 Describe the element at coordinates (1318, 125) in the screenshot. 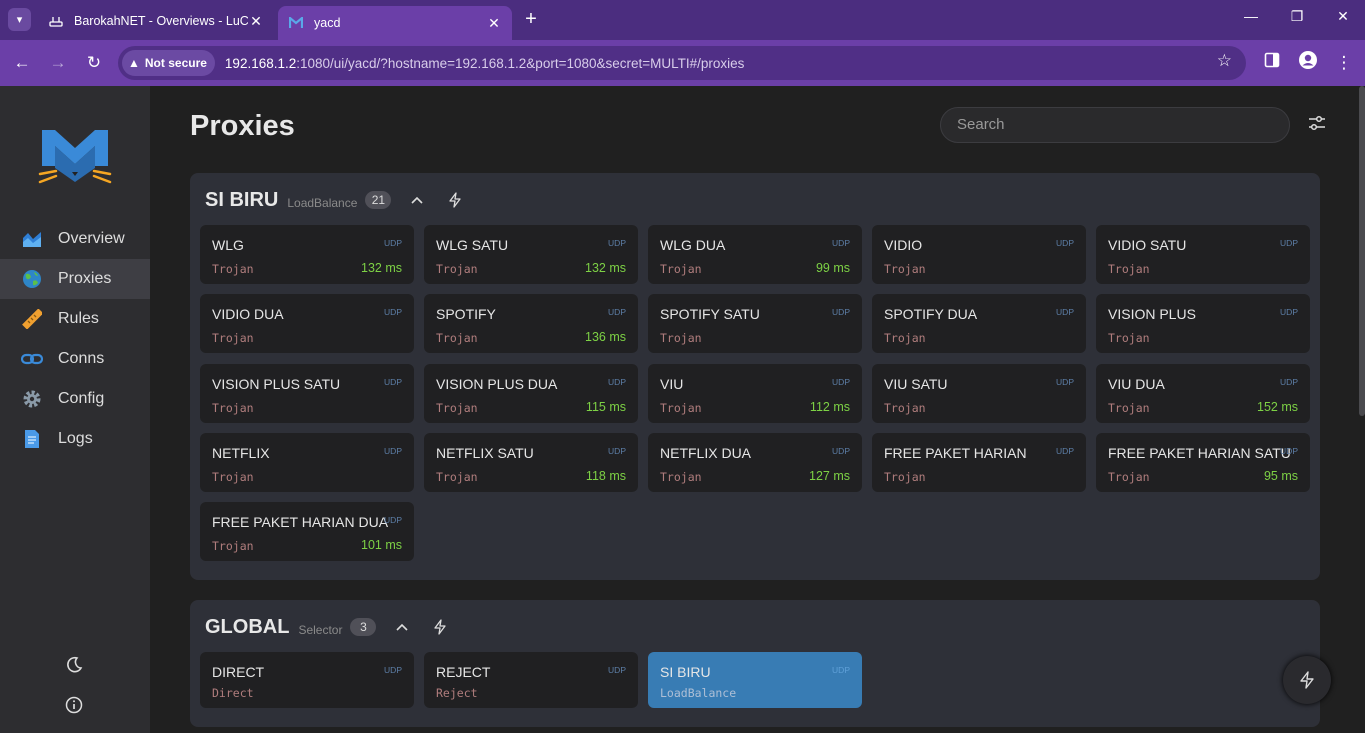

I see `settings-sliders-icon` at that location.